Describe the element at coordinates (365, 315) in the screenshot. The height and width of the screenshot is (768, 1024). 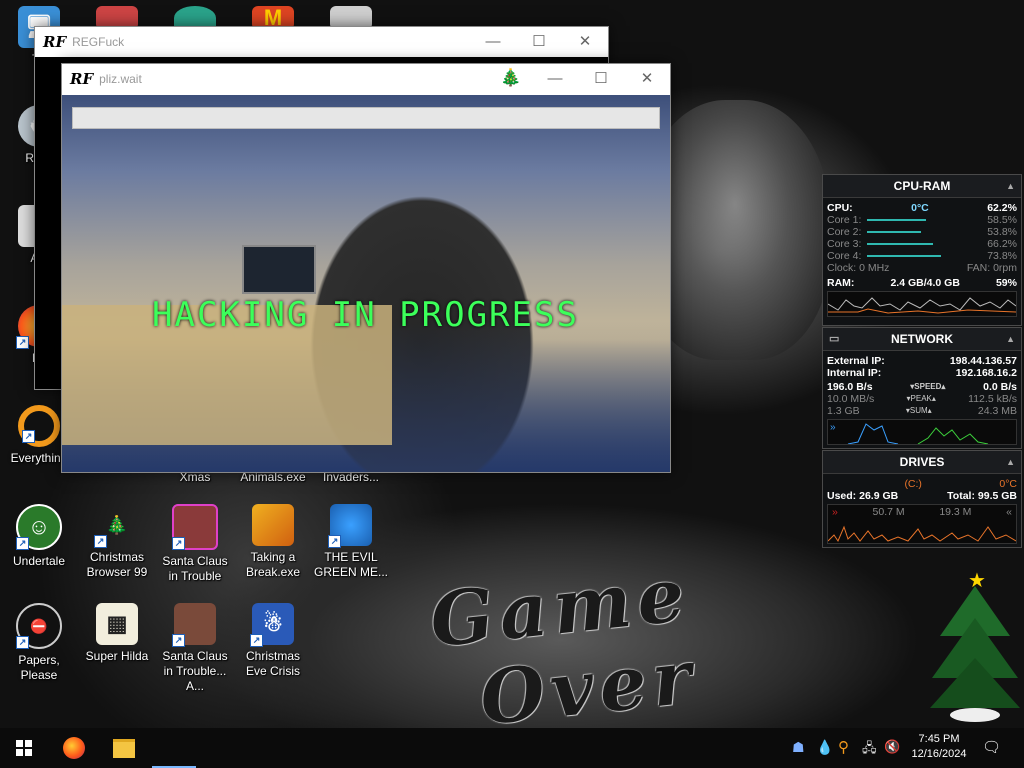
I see `hacking-in-progress-text: HACKING IN PROGRESS` at that location.